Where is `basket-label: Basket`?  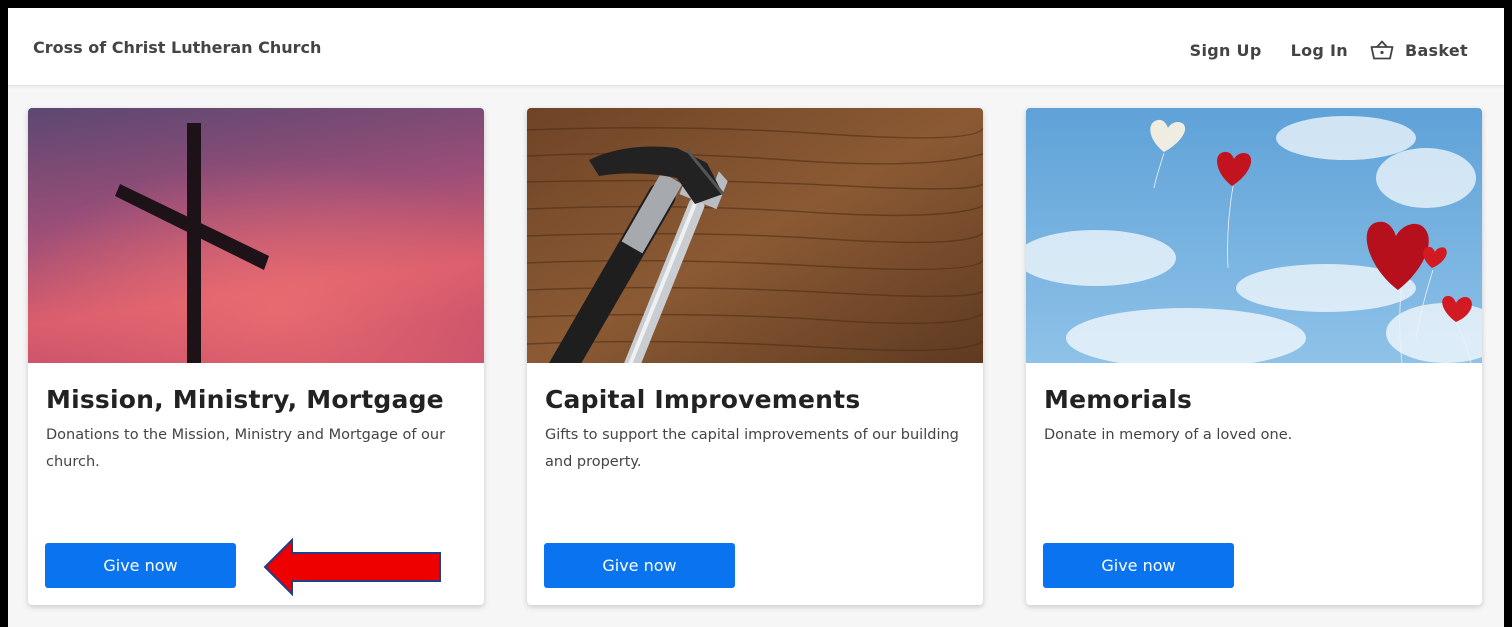
basket-label: Basket is located at coordinates (1436, 50).